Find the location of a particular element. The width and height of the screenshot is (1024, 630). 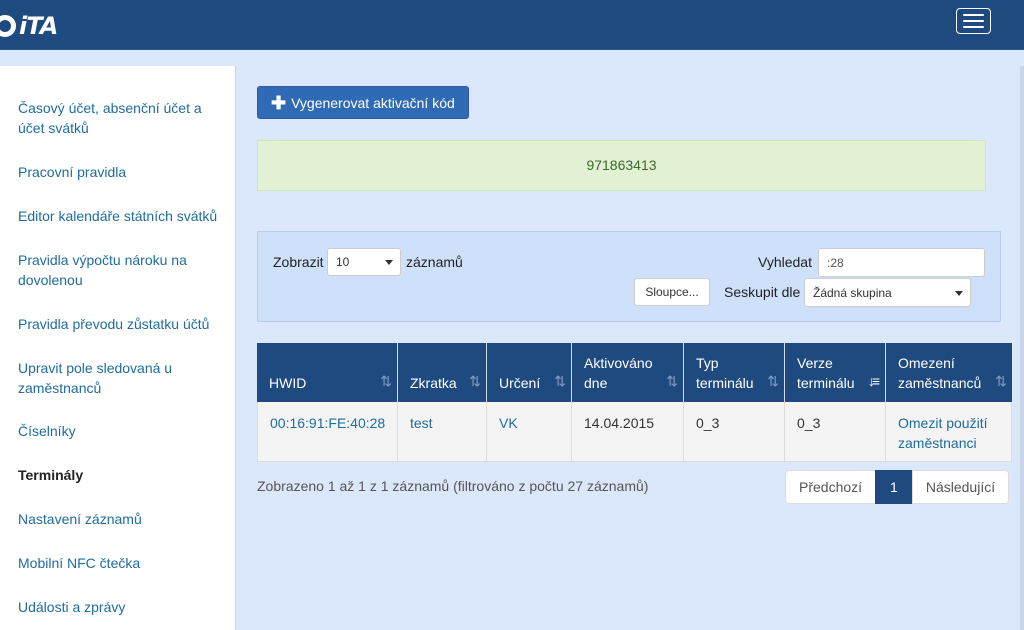

cell-text: 00:16:91:FE:40:28 is located at coordinates (328, 423).